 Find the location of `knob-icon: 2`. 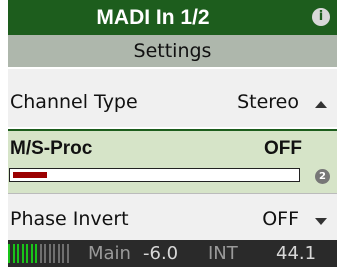

knob-icon: 2 is located at coordinates (322, 176).